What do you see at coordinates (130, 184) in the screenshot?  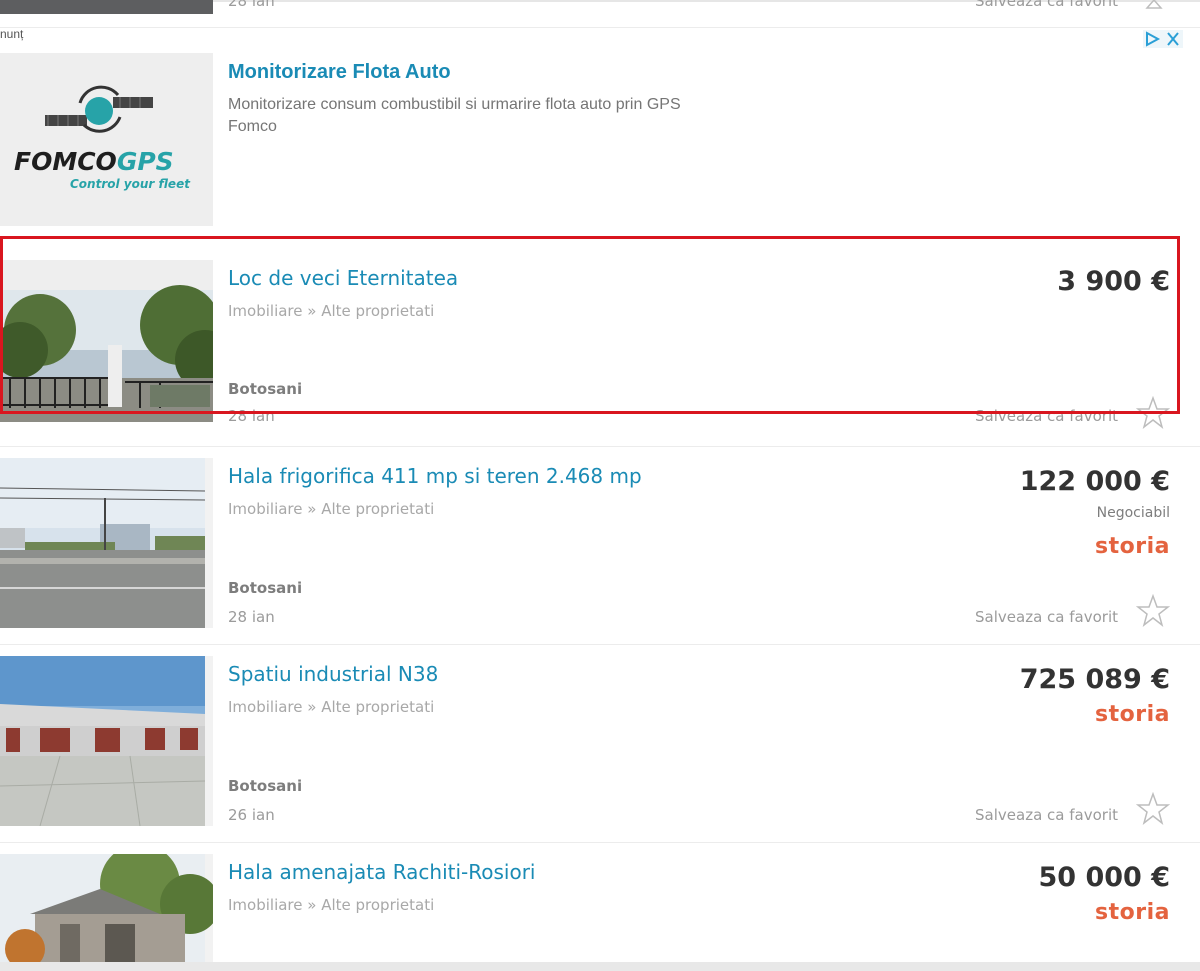 I see `logo-tagline: Control your fleet` at bounding box center [130, 184].